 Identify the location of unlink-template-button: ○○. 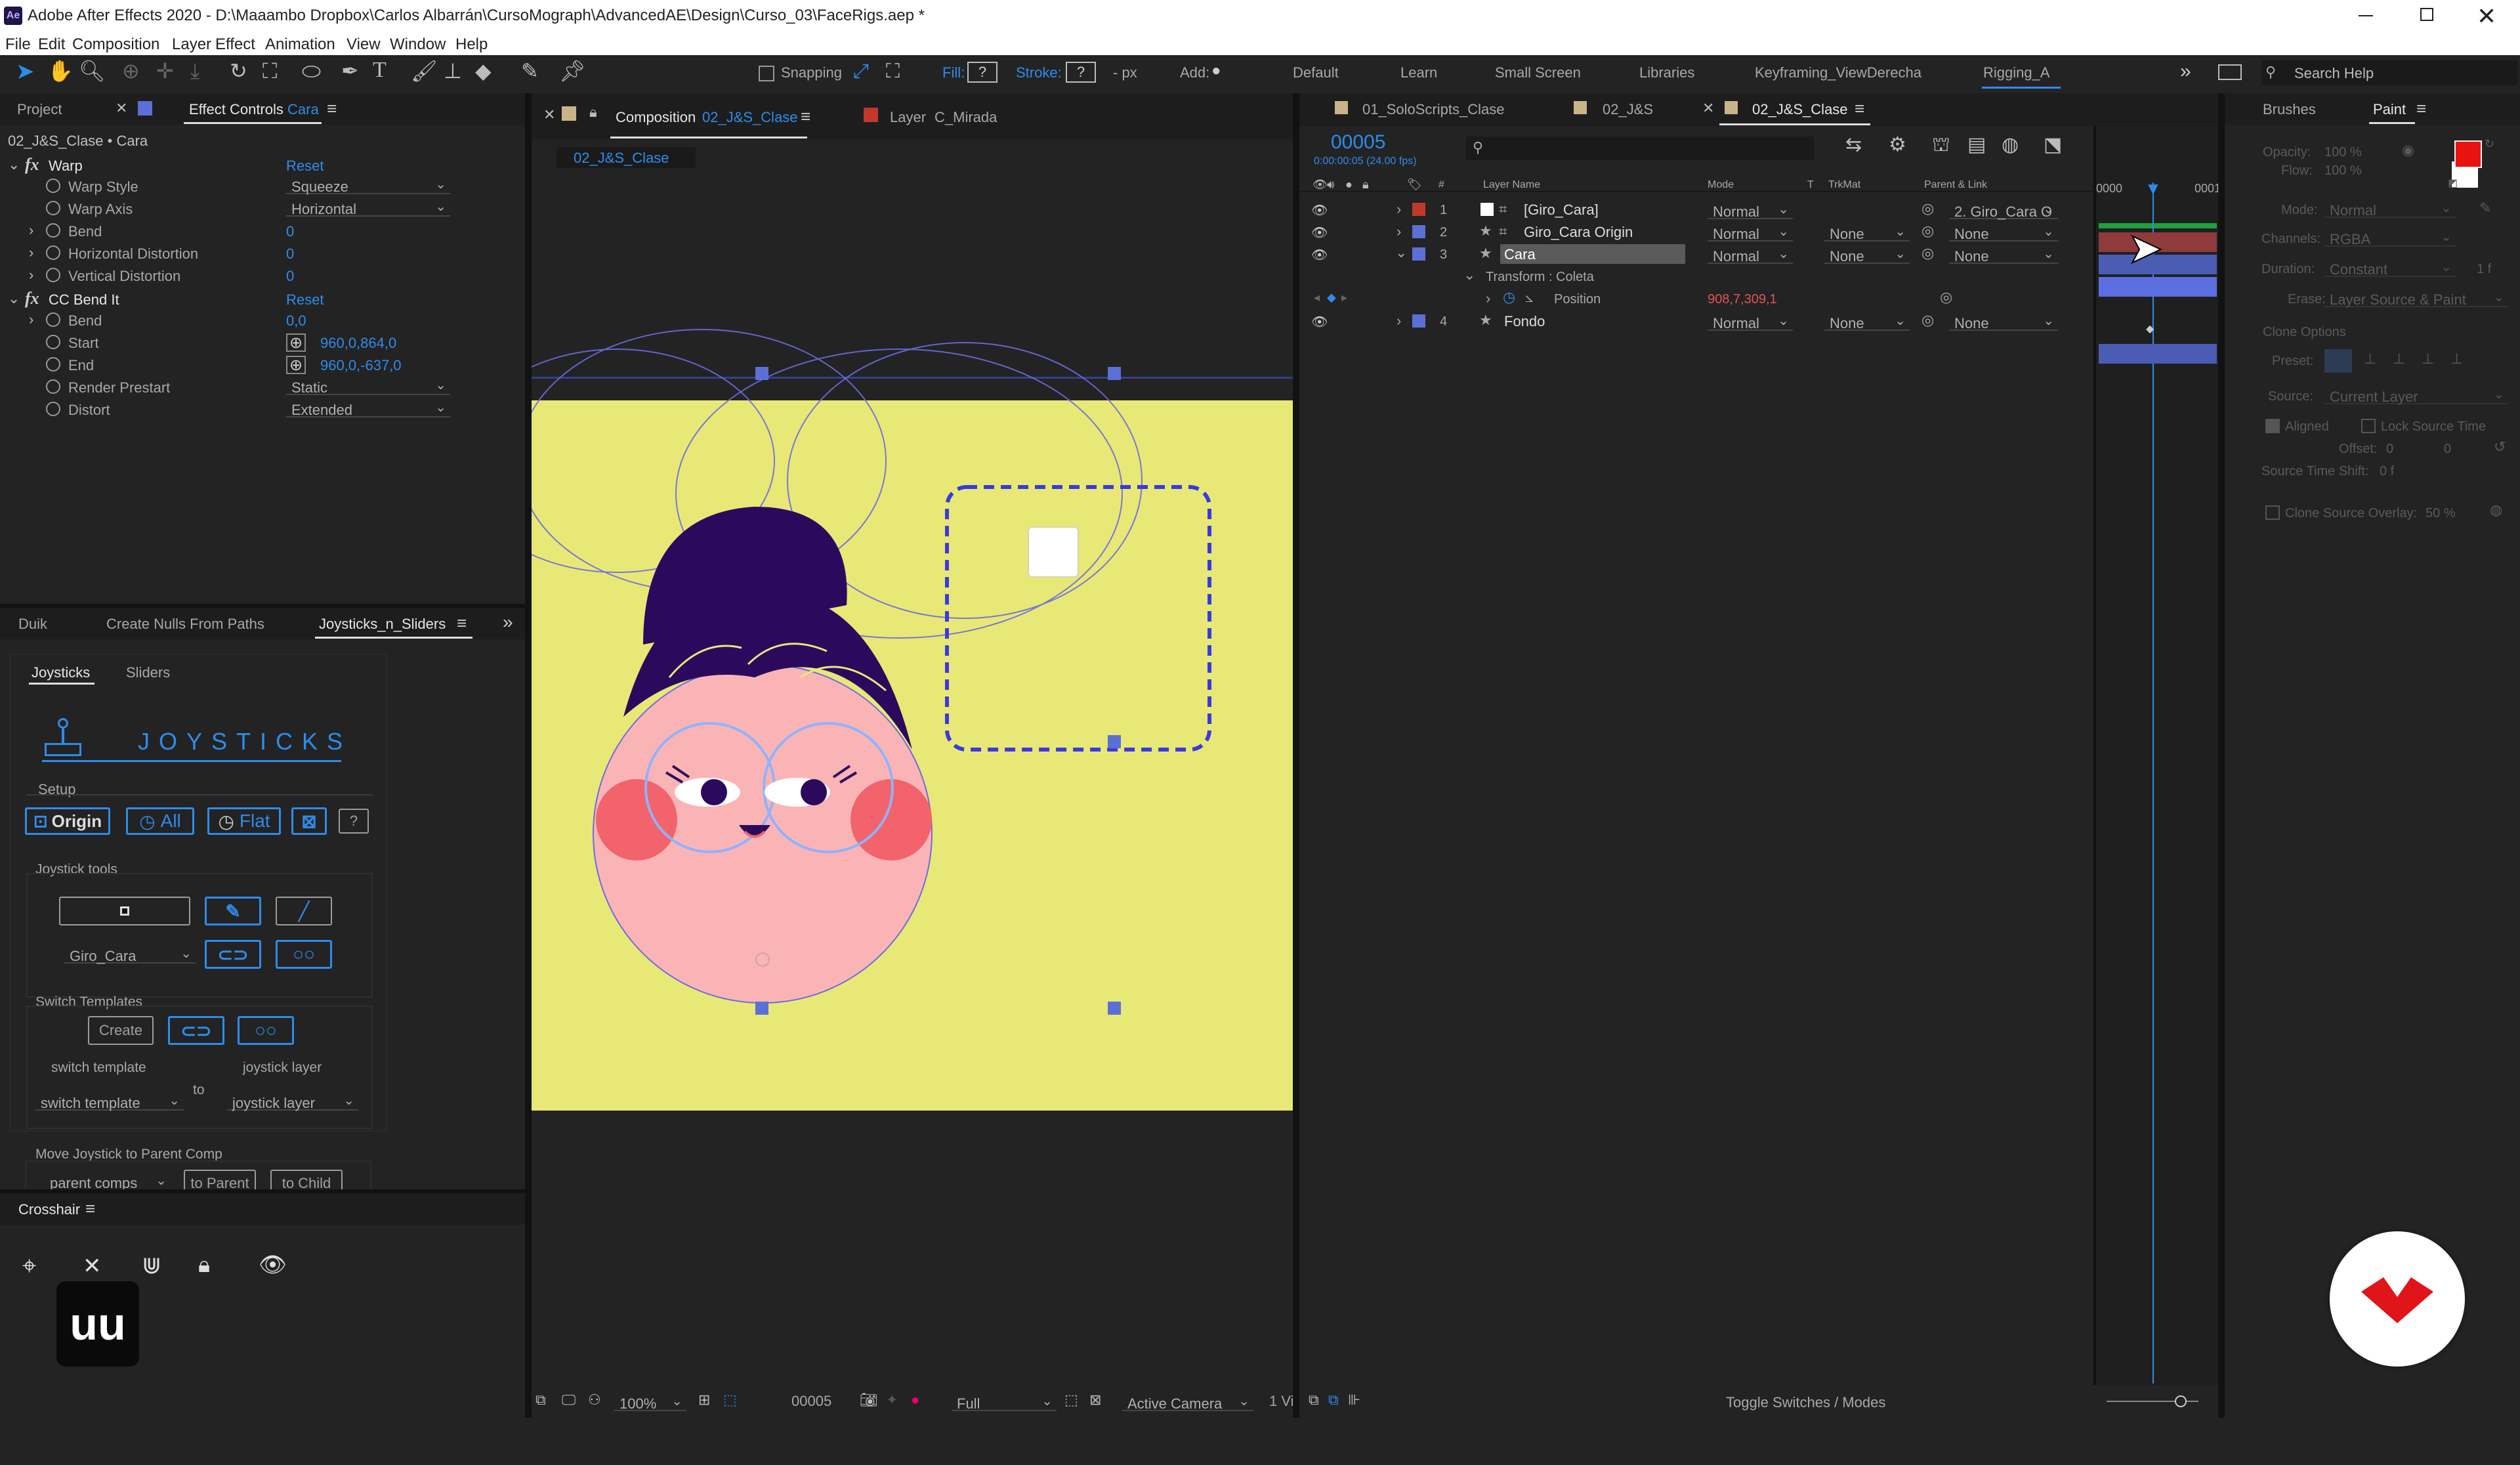
(266, 1030).